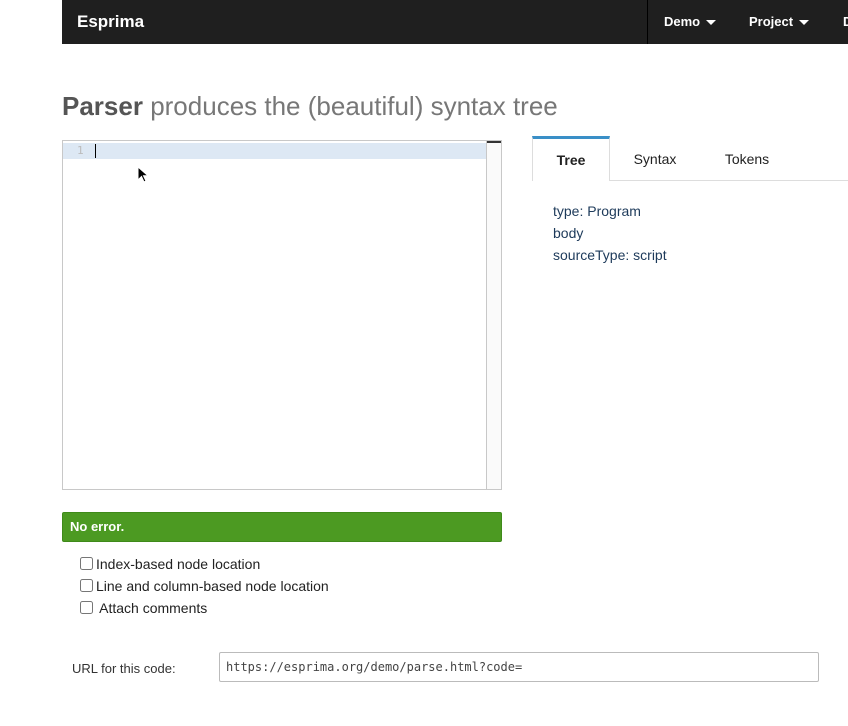  I want to click on output-tabs: Tree Syntax Tokens, so click(690, 158).